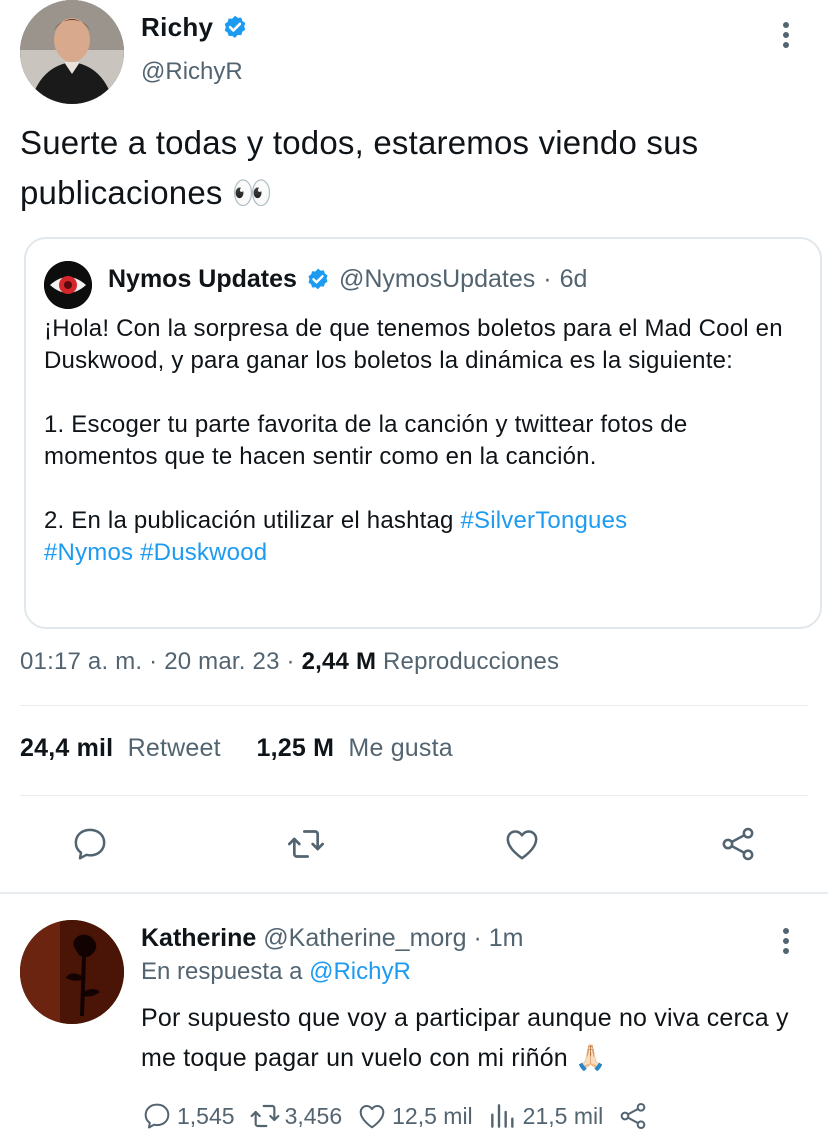 Image resolution: width=828 pixels, height=1139 pixels. Describe the element at coordinates (360, 971) in the screenshot. I see `in-reply-mention: @RichyR` at that location.